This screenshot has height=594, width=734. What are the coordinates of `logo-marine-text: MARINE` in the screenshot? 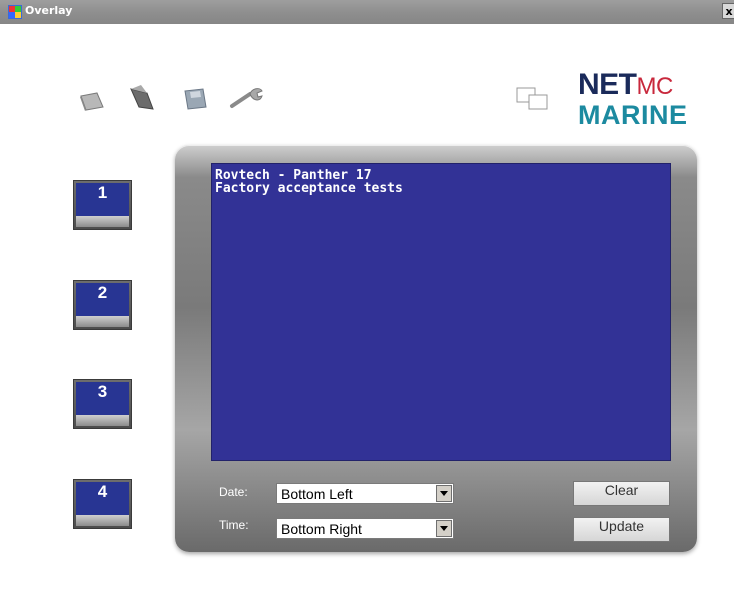 It's located at (633, 115).